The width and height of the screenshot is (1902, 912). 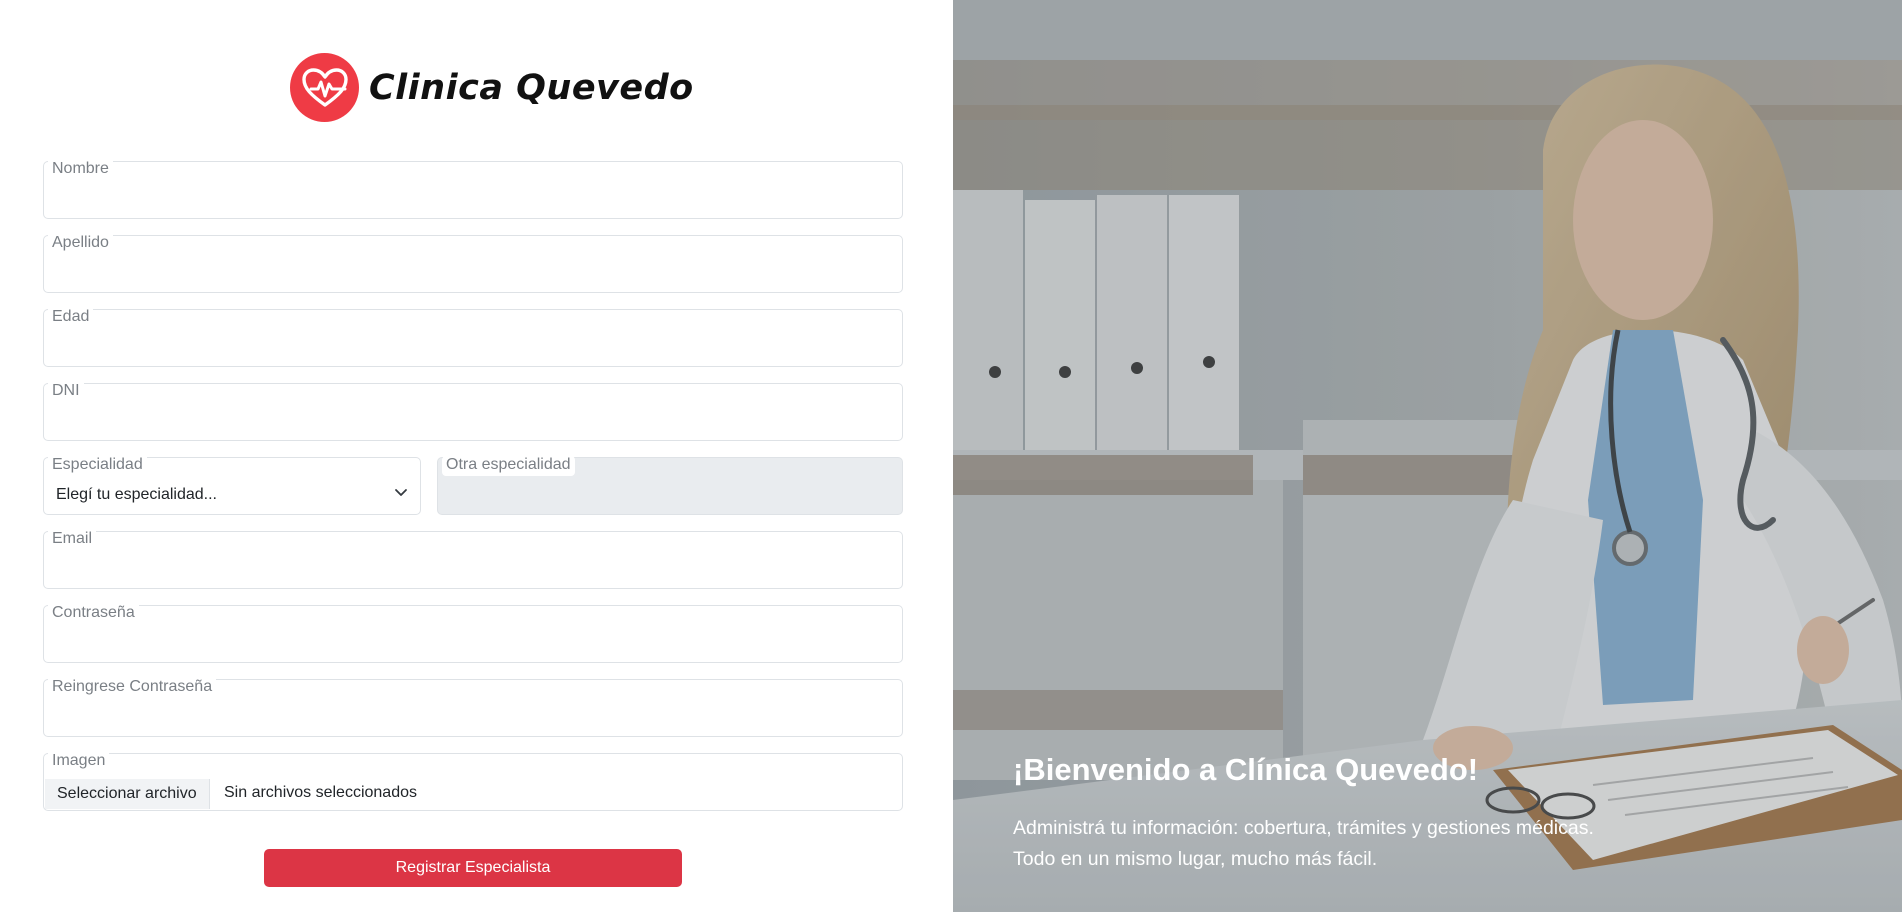 What do you see at coordinates (72, 540) in the screenshot?
I see `email-label: Email` at bounding box center [72, 540].